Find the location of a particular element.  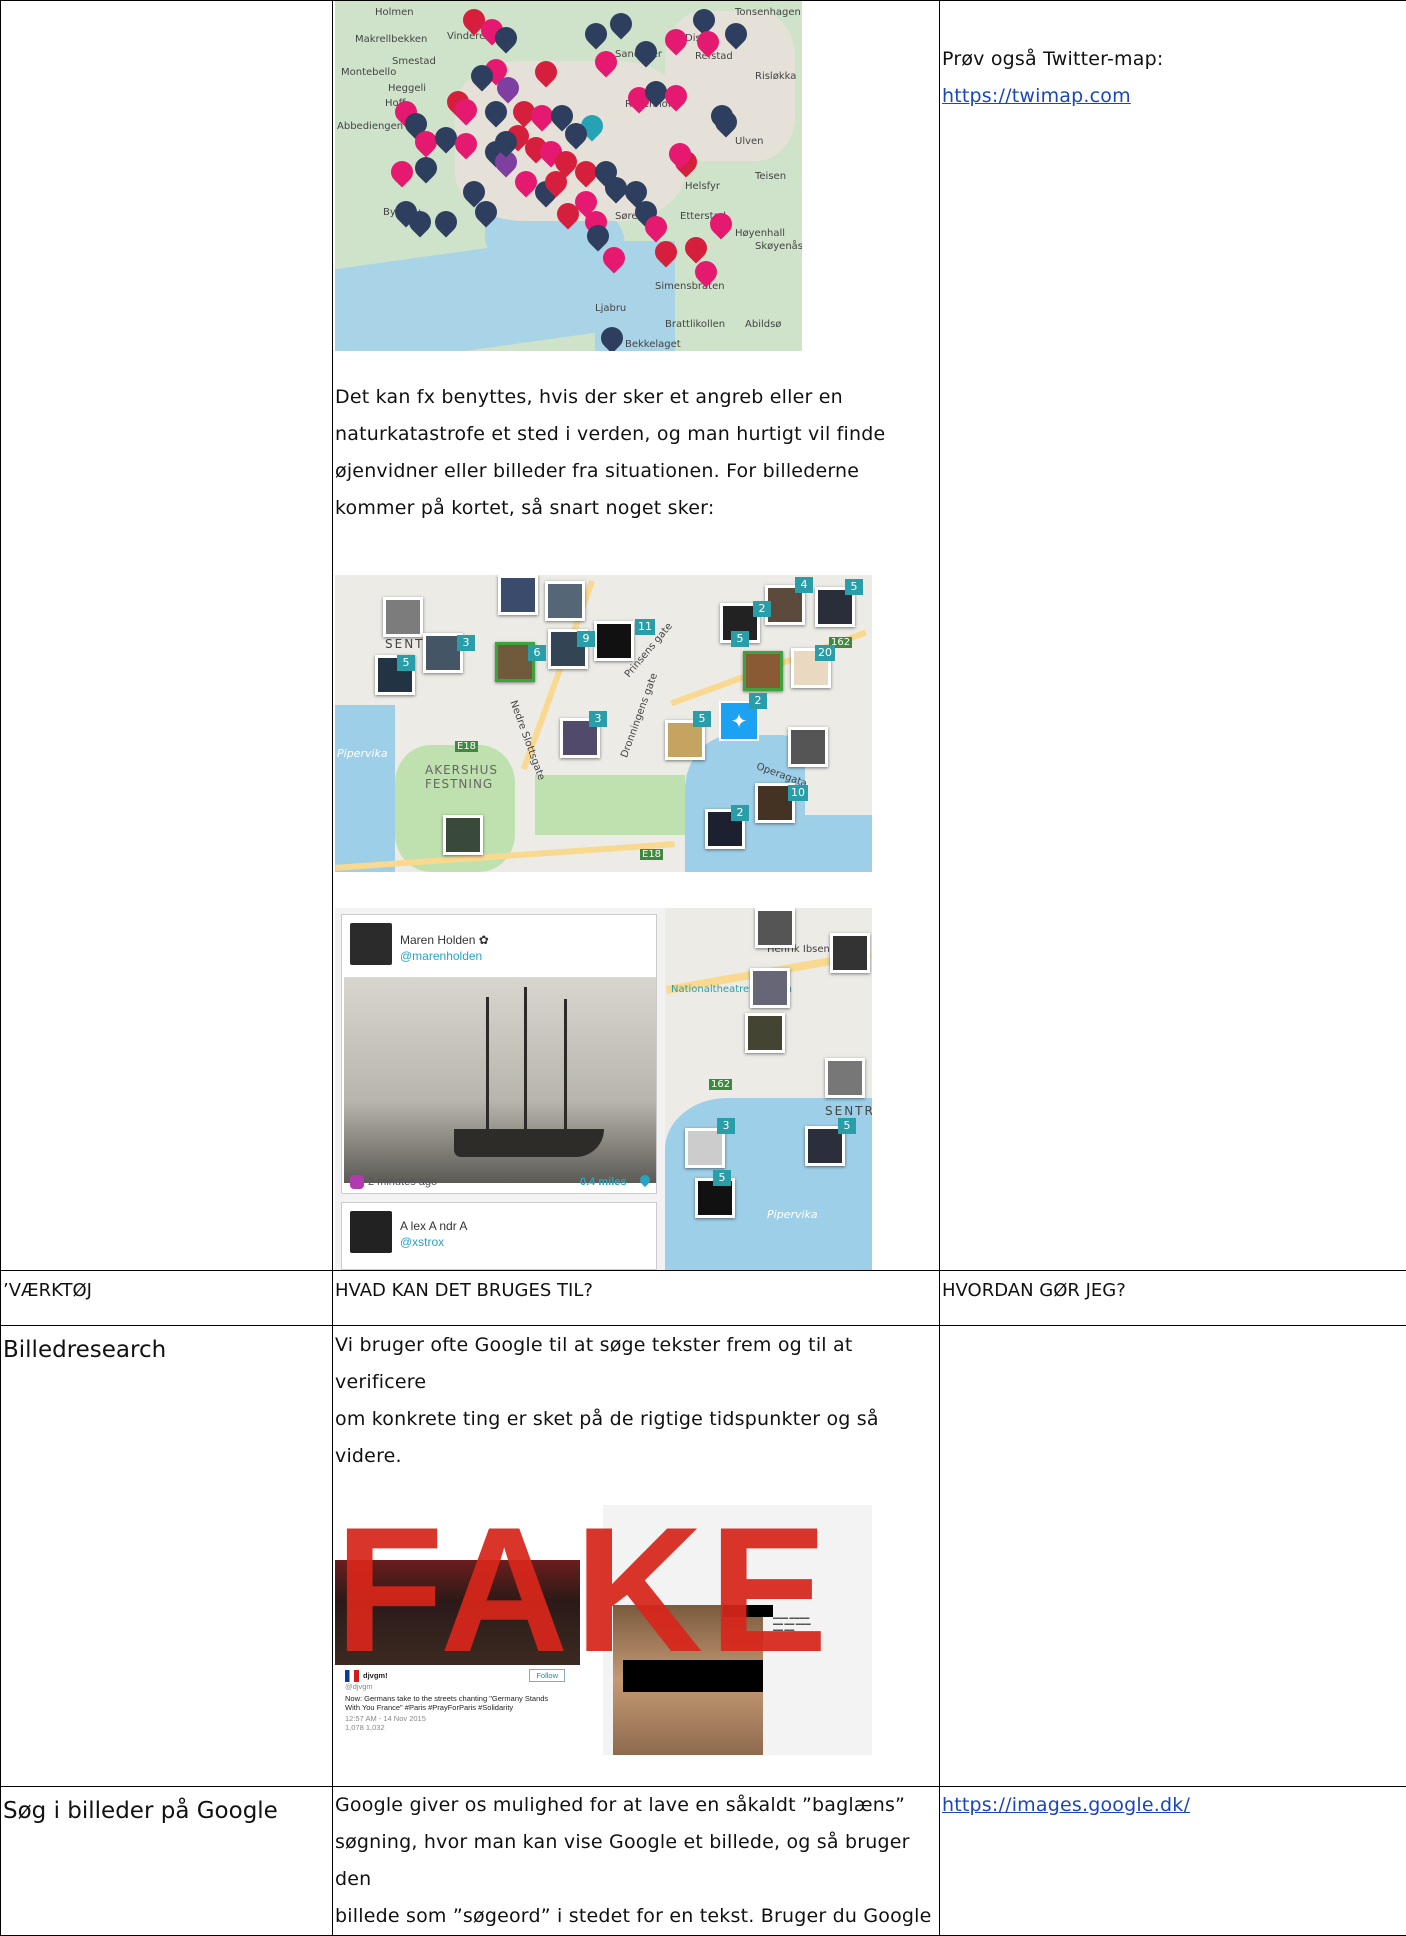

google-images-link: https://images.google.dk/ is located at coordinates (1066, 1805).